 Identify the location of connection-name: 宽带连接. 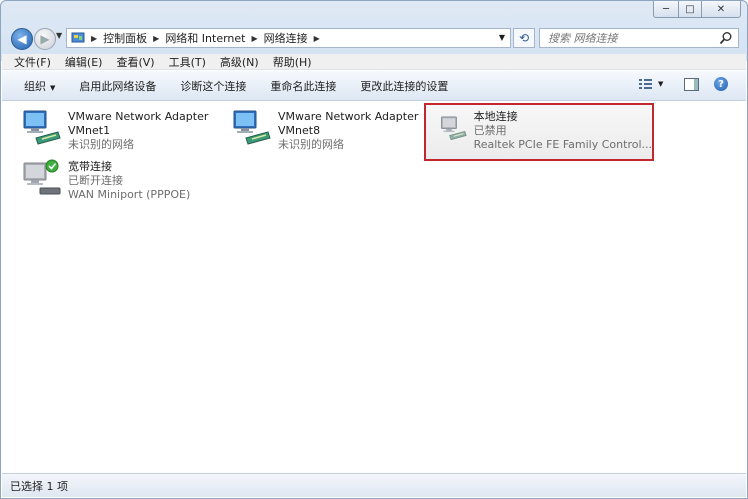
(90, 166).